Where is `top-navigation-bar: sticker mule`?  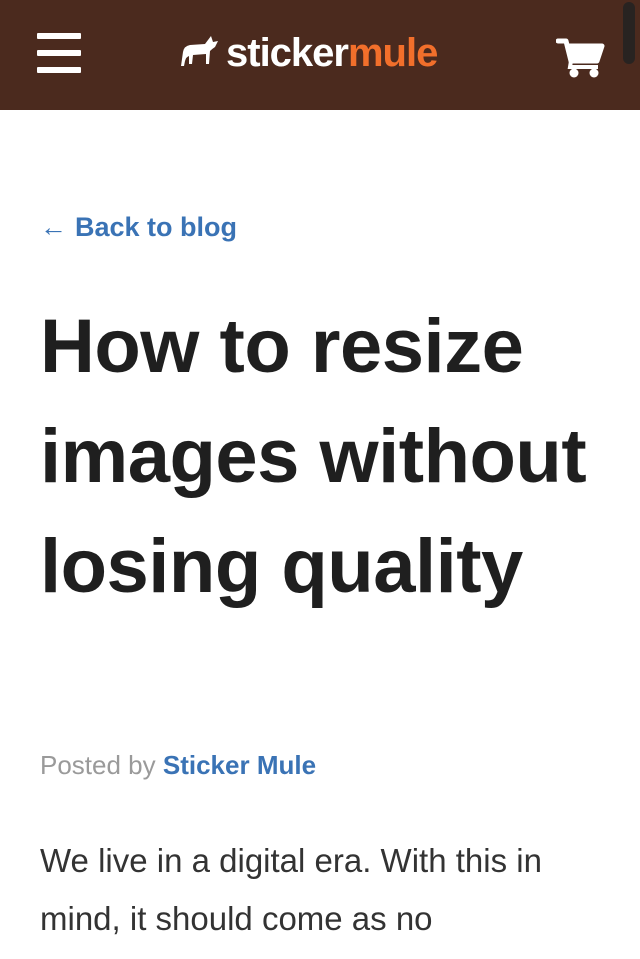 top-navigation-bar: sticker mule is located at coordinates (320, 55).